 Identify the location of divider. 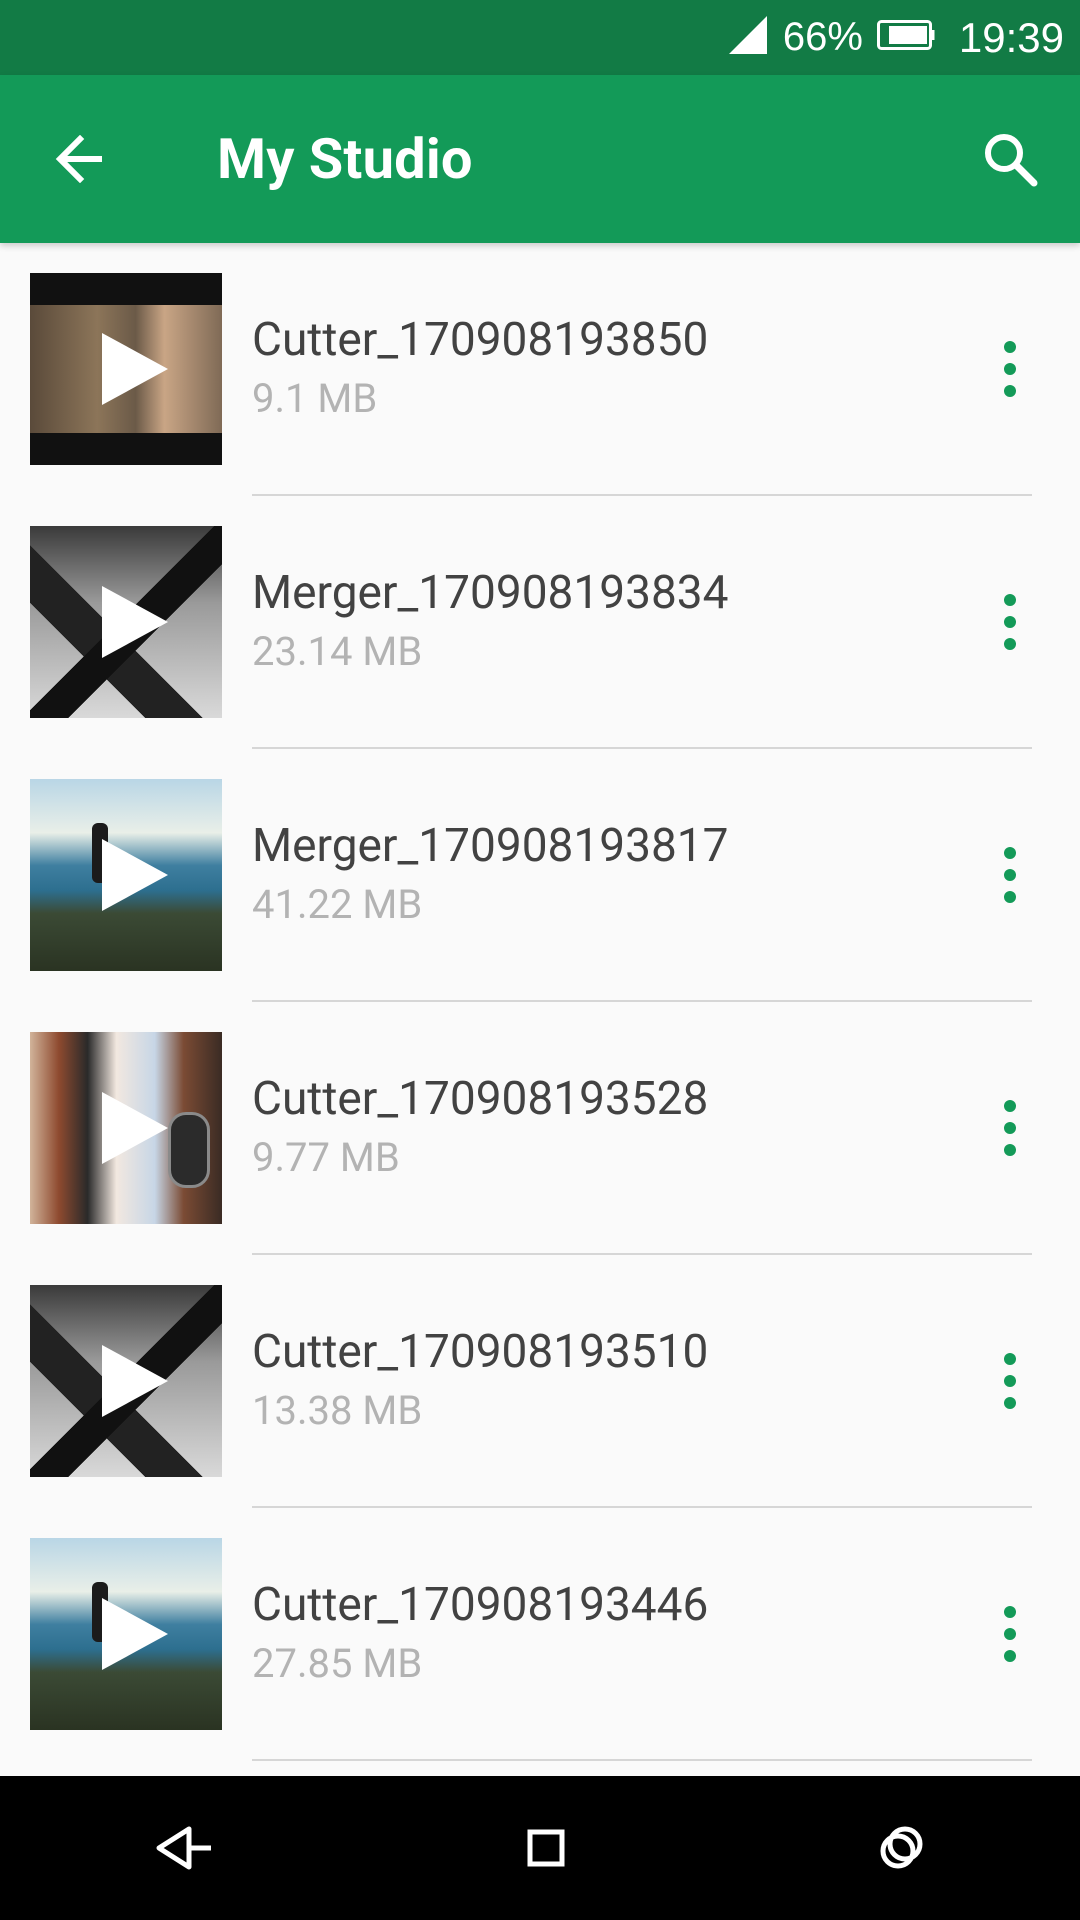
(642, 1760).